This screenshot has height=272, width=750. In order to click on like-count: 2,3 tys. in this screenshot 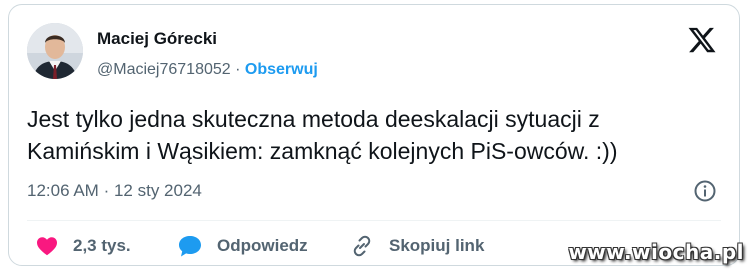, I will do `click(102, 245)`.